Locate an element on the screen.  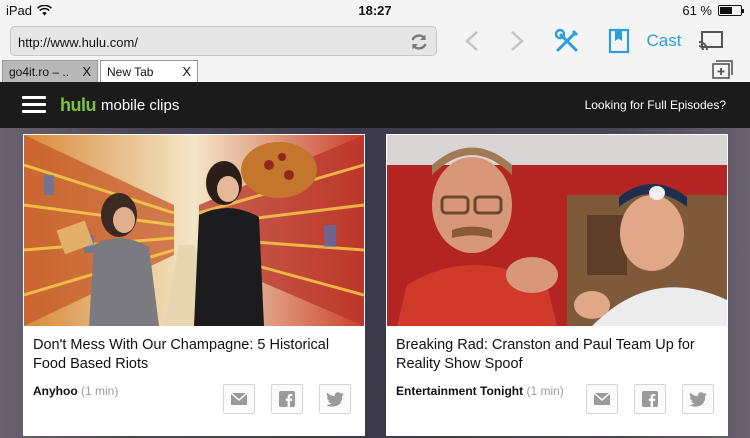
address-bar is located at coordinates (223, 41).